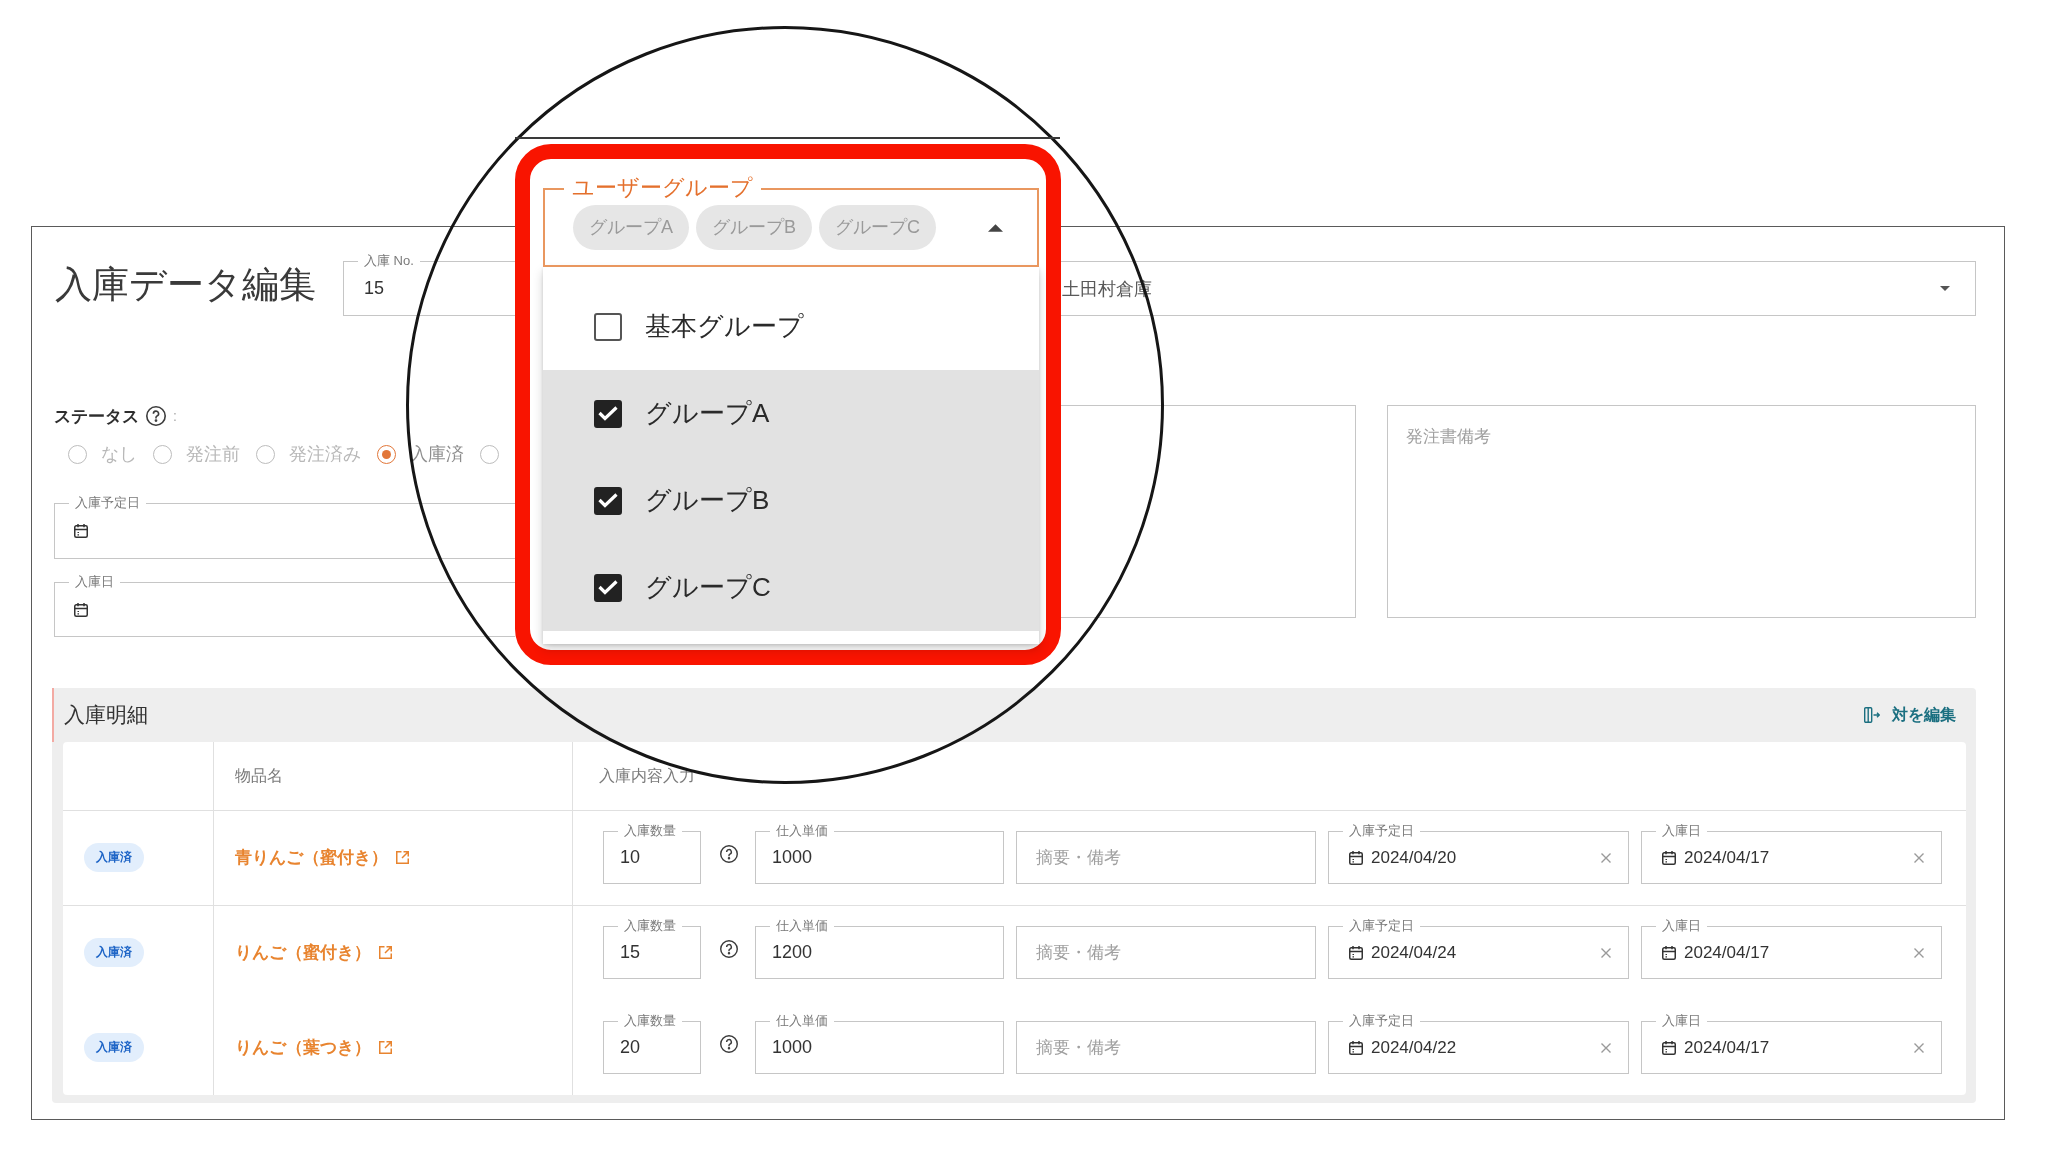 Image resolution: width=2048 pixels, height=1155 pixels. Describe the element at coordinates (96, 416) in the screenshot. I see `status-label: ステータス` at that location.